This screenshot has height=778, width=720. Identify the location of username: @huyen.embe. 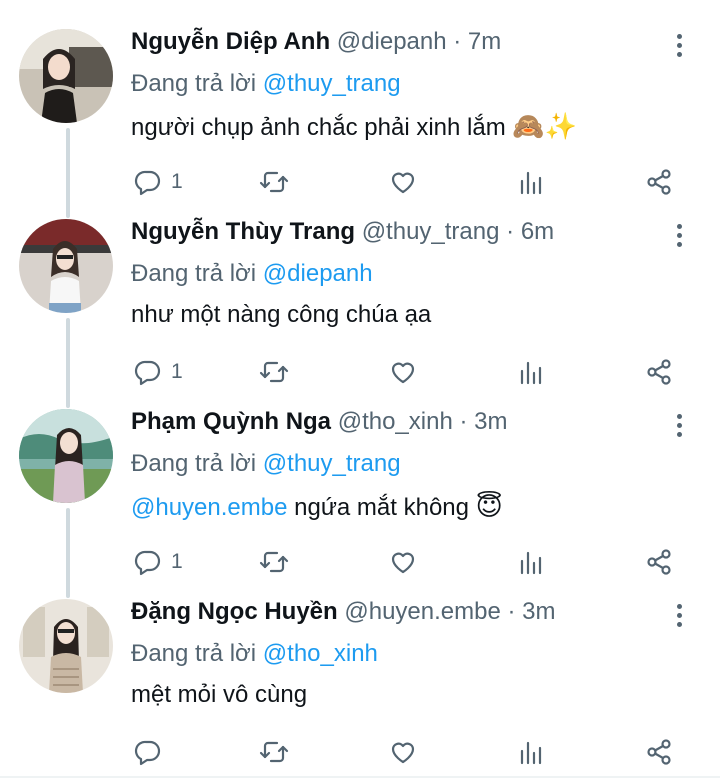
(422, 611).